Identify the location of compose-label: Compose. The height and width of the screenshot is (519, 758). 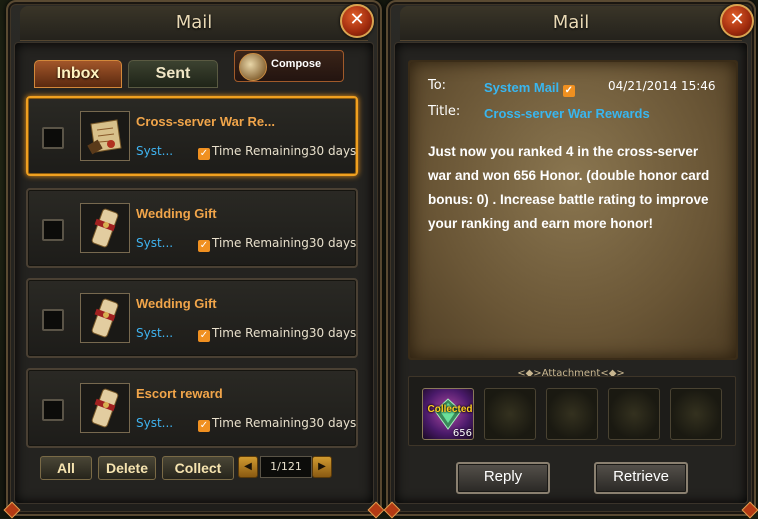
(296, 64).